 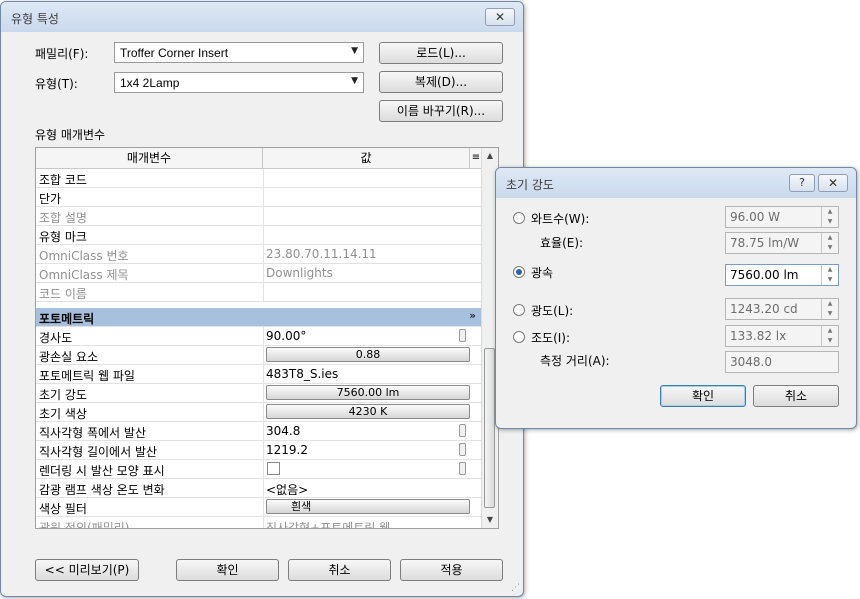 What do you see at coordinates (239, 52) in the screenshot?
I see `family-dropdown: Troffer Corner Insert ▼` at bounding box center [239, 52].